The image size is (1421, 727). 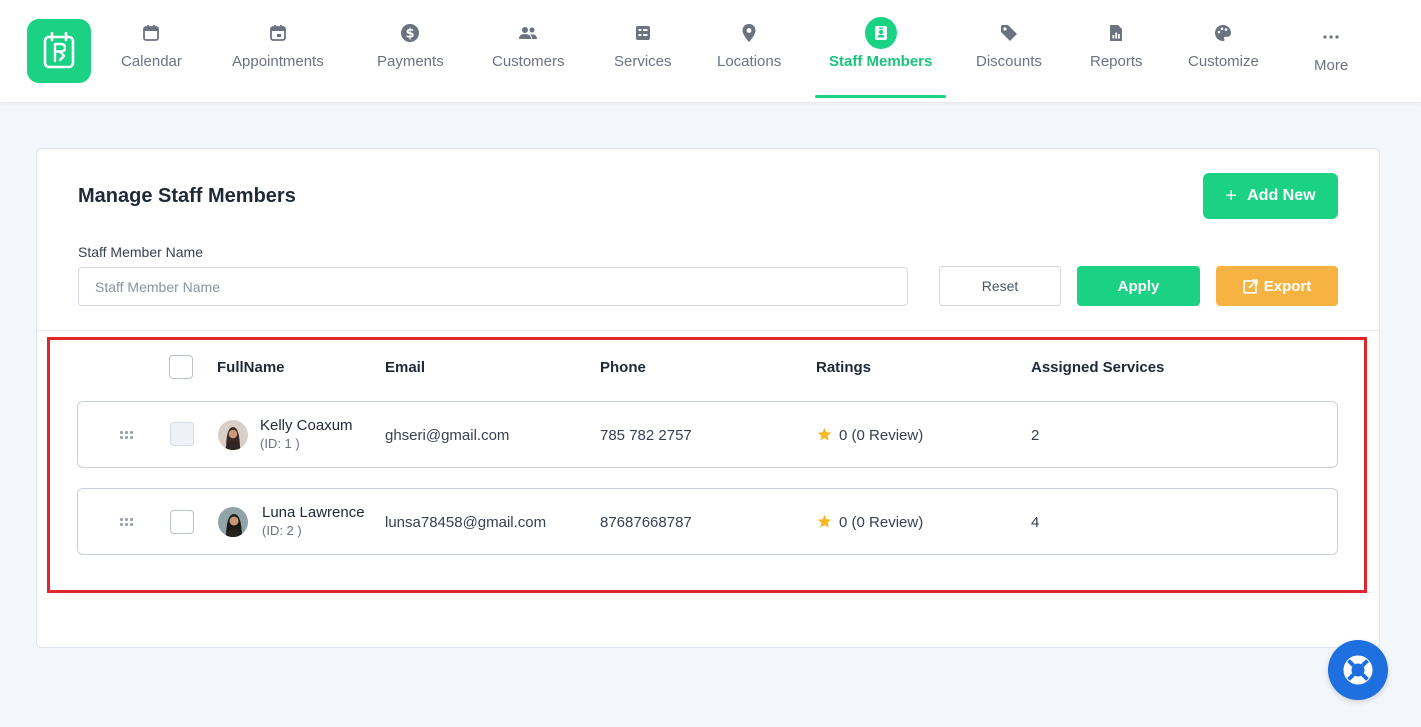 I want to click on nav-label: Services, so click(x=643, y=61).